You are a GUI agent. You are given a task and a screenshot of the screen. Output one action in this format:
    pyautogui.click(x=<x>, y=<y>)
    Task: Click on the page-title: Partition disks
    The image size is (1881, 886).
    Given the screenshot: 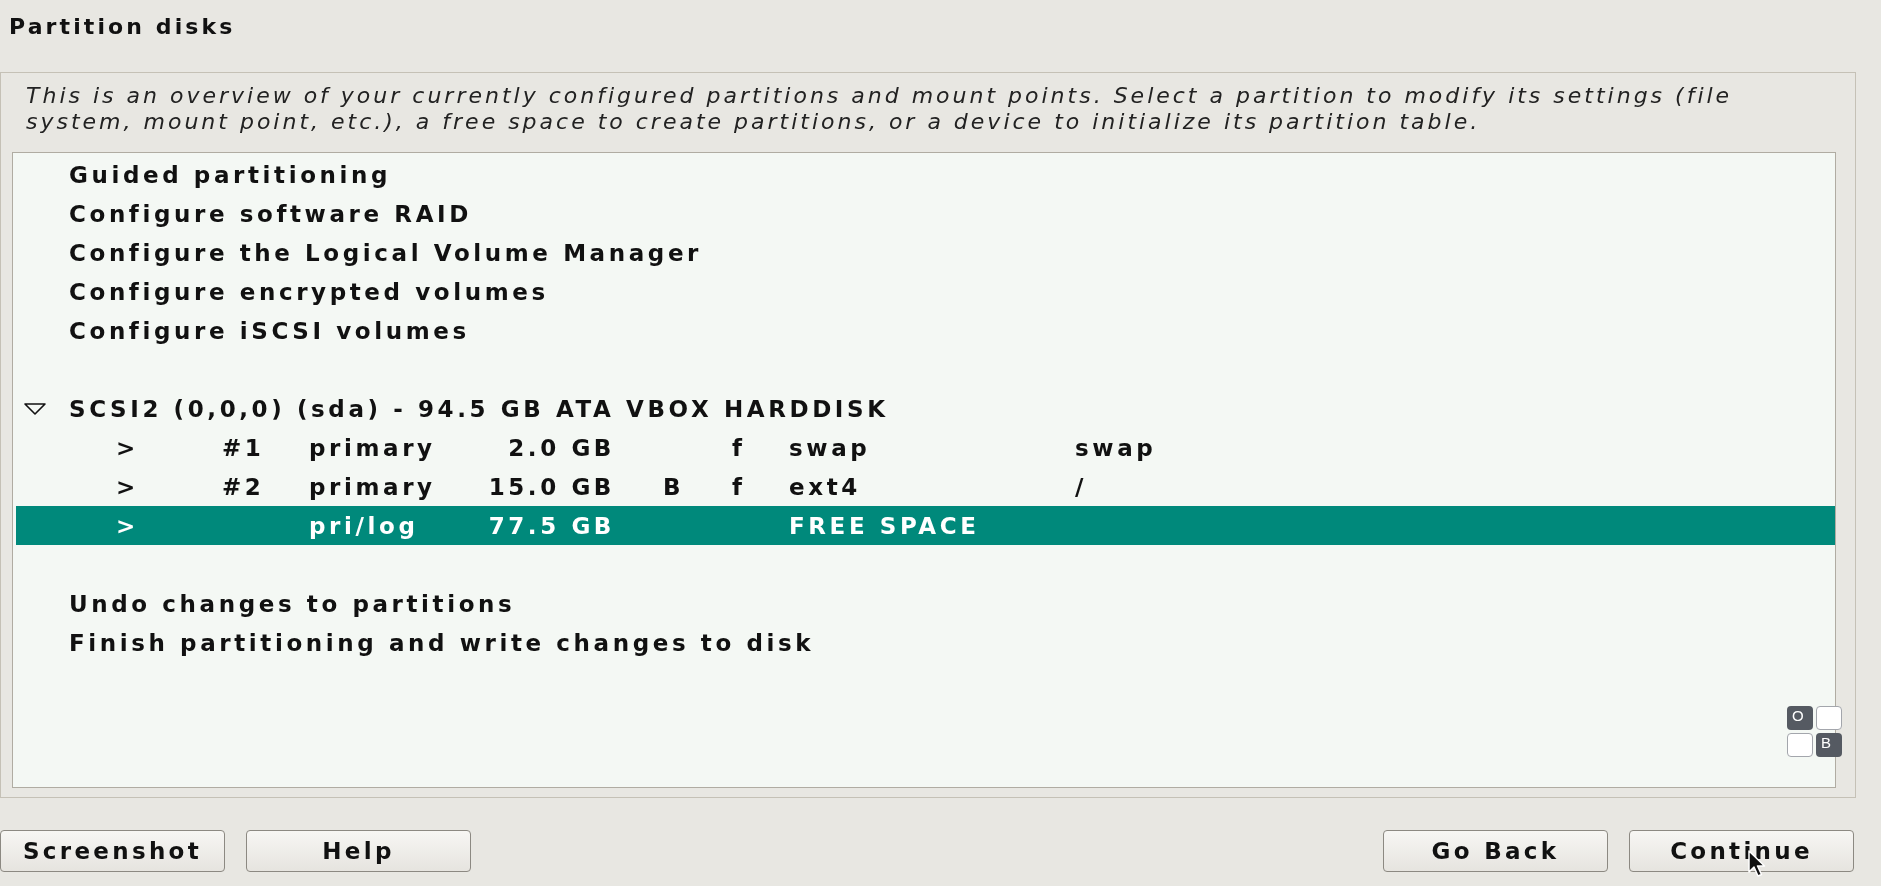 What is the action you would take?
    pyautogui.click(x=122, y=26)
    